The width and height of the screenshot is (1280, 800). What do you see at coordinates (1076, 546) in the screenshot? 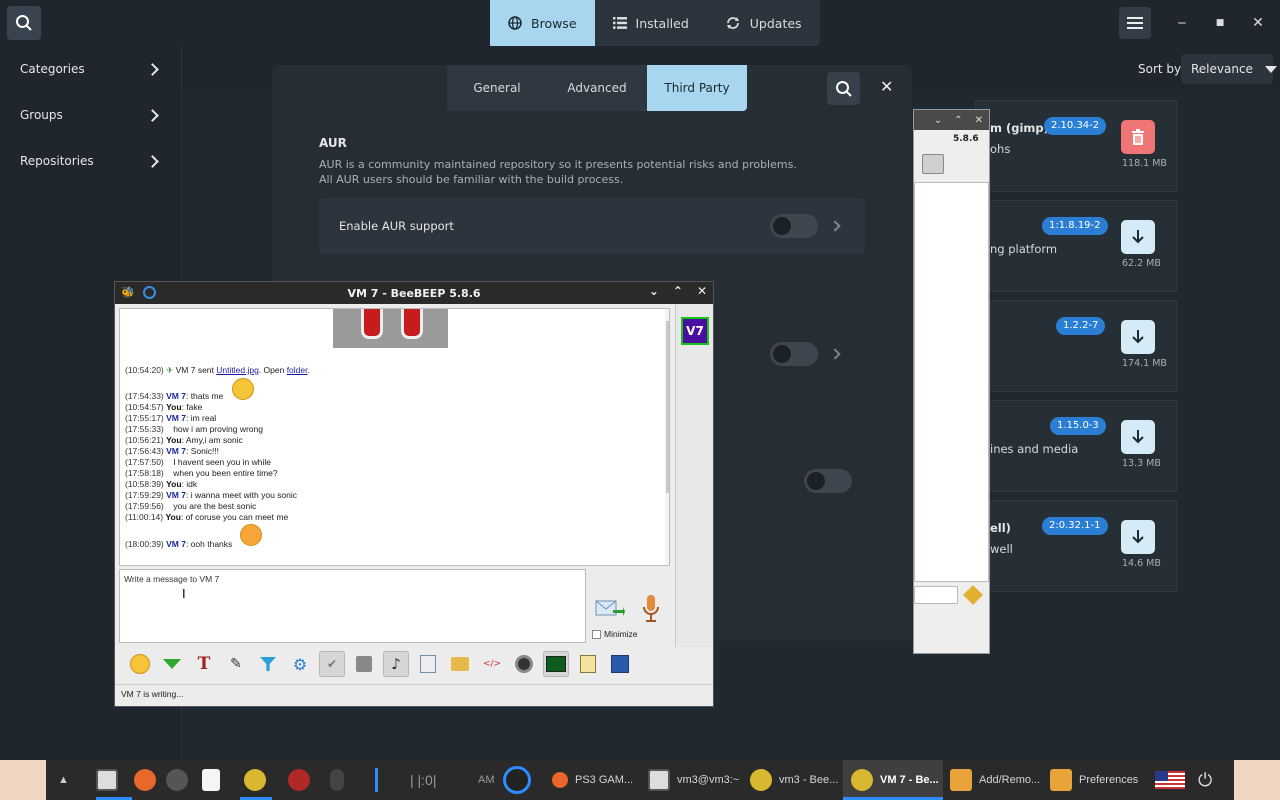
I see `package-card: ell) well 2:0.32.1-1 14.6 MB` at bounding box center [1076, 546].